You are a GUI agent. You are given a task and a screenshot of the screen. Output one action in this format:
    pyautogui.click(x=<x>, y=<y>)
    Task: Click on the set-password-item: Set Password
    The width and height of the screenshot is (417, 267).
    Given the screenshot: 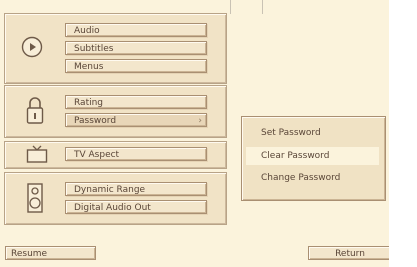 What is the action you would take?
    pyautogui.click(x=312, y=133)
    